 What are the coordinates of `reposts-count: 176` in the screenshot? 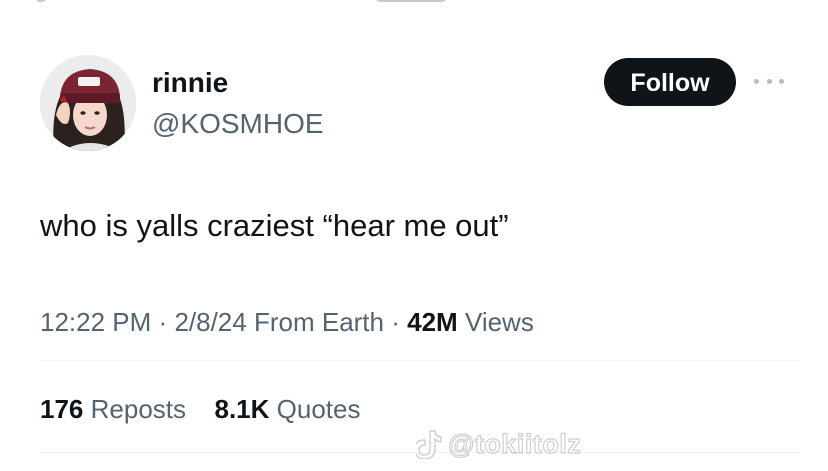 It's located at (62, 409).